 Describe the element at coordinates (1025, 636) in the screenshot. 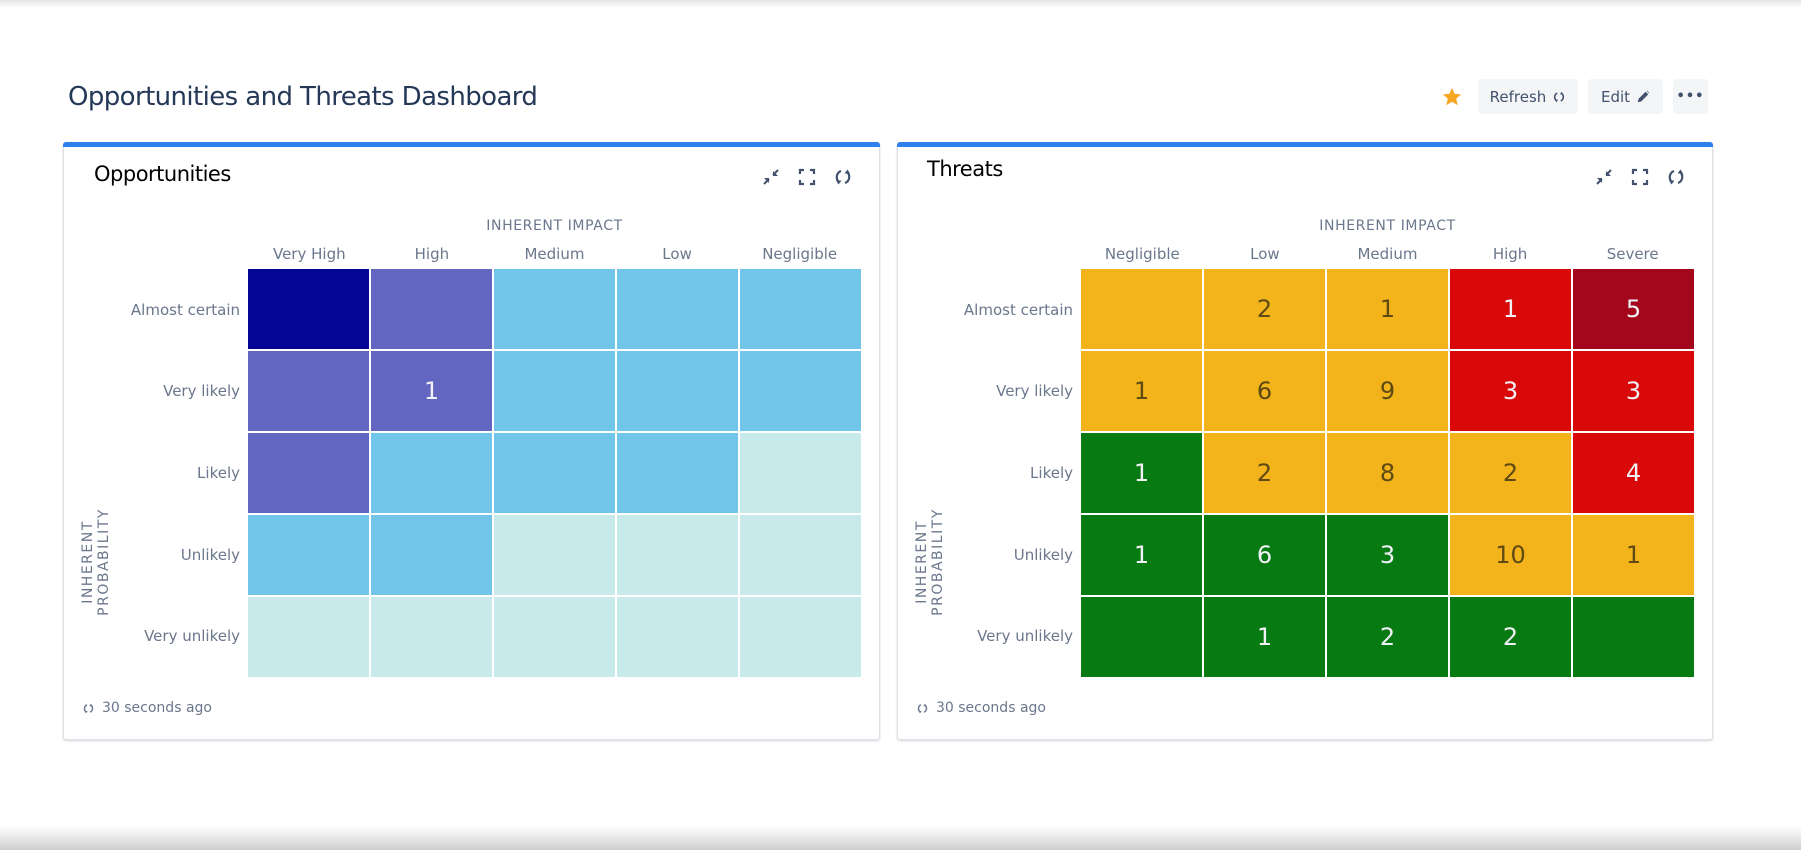

I see `row-label: Very unlikely` at that location.